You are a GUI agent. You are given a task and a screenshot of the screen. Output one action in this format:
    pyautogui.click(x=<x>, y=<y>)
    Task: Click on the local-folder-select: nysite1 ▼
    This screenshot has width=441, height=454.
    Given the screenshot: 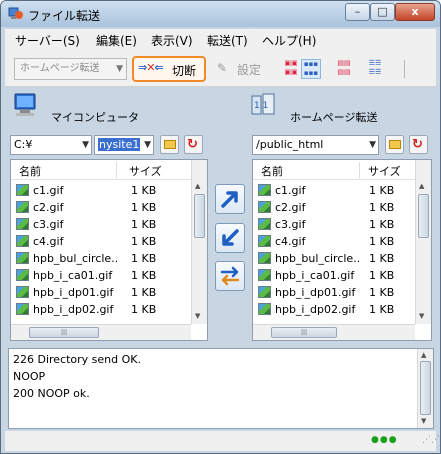 What is the action you would take?
    pyautogui.click(x=124, y=145)
    